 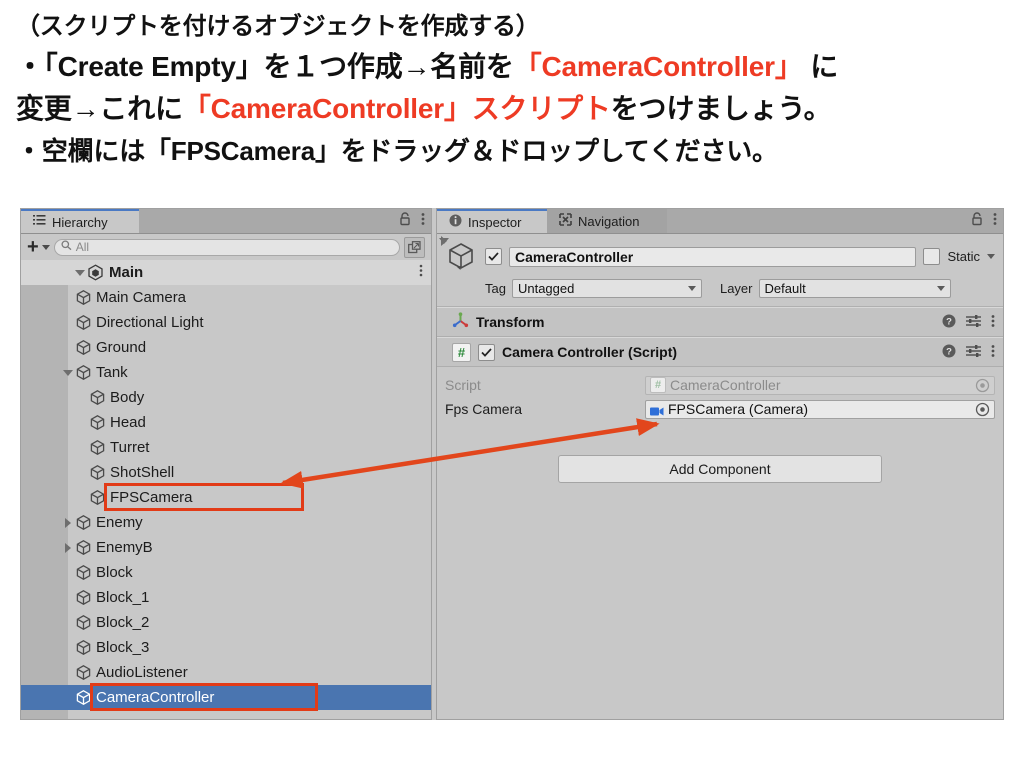 I want to click on hierarchy-item-label: Main Camera, so click(x=141, y=297).